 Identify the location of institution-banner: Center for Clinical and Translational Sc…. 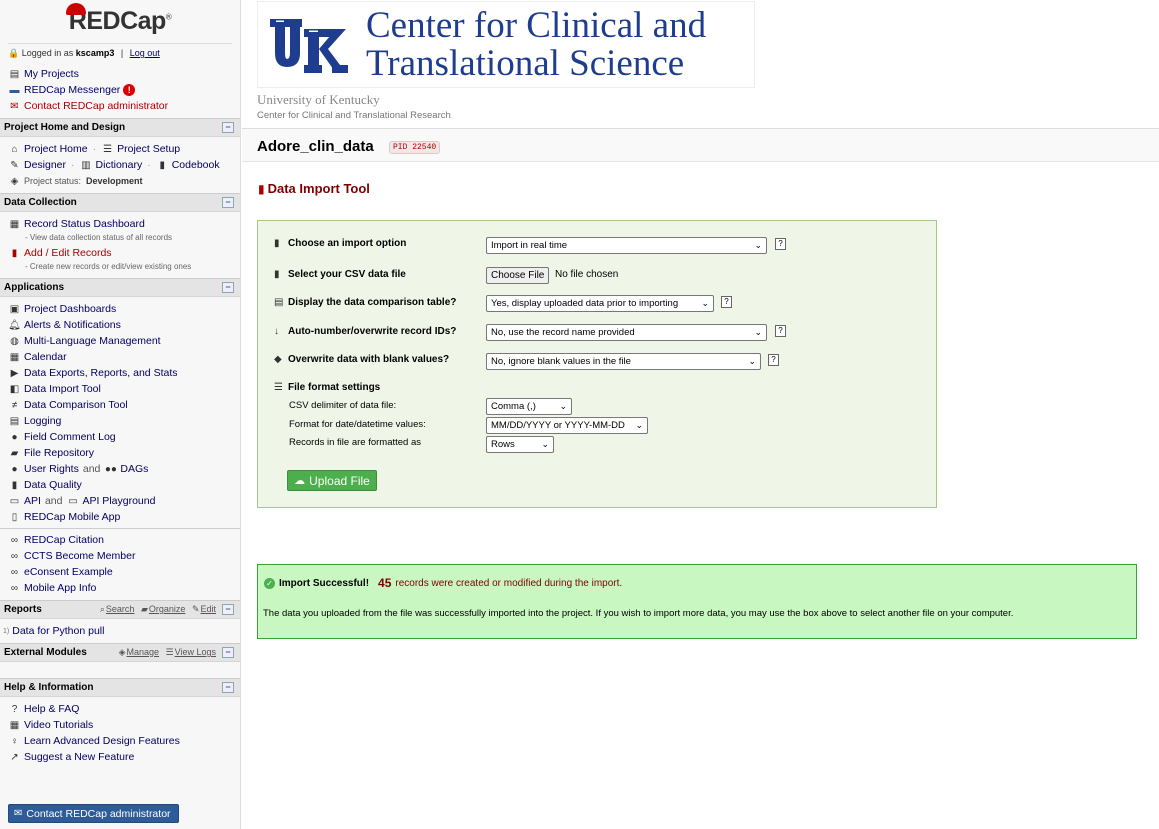
(506, 44).